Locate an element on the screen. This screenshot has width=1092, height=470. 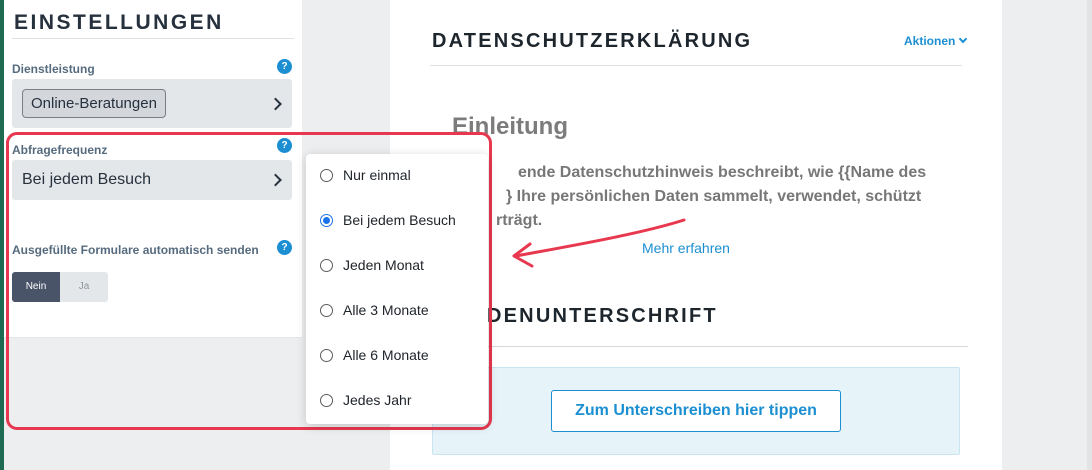
sign-here-button: Zum Unterschreiben hier tippen is located at coordinates (696, 411).